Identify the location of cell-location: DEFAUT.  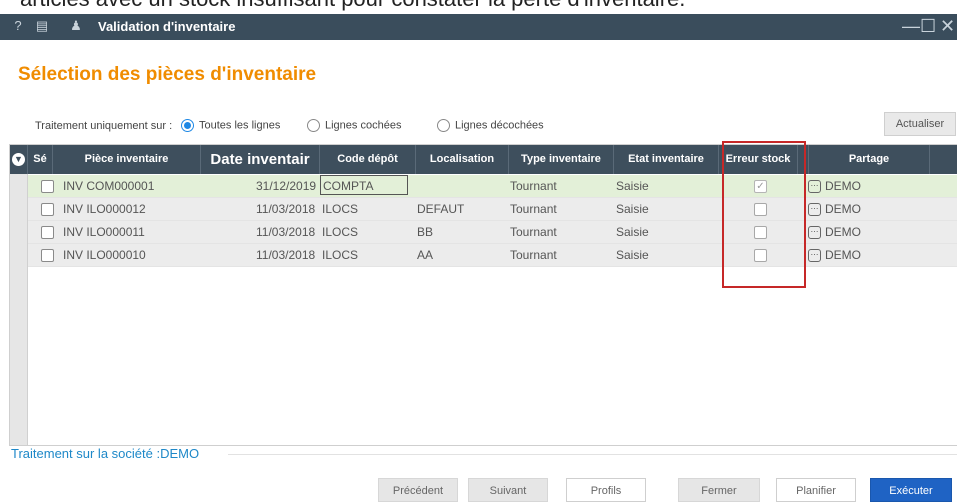
(441, 209).